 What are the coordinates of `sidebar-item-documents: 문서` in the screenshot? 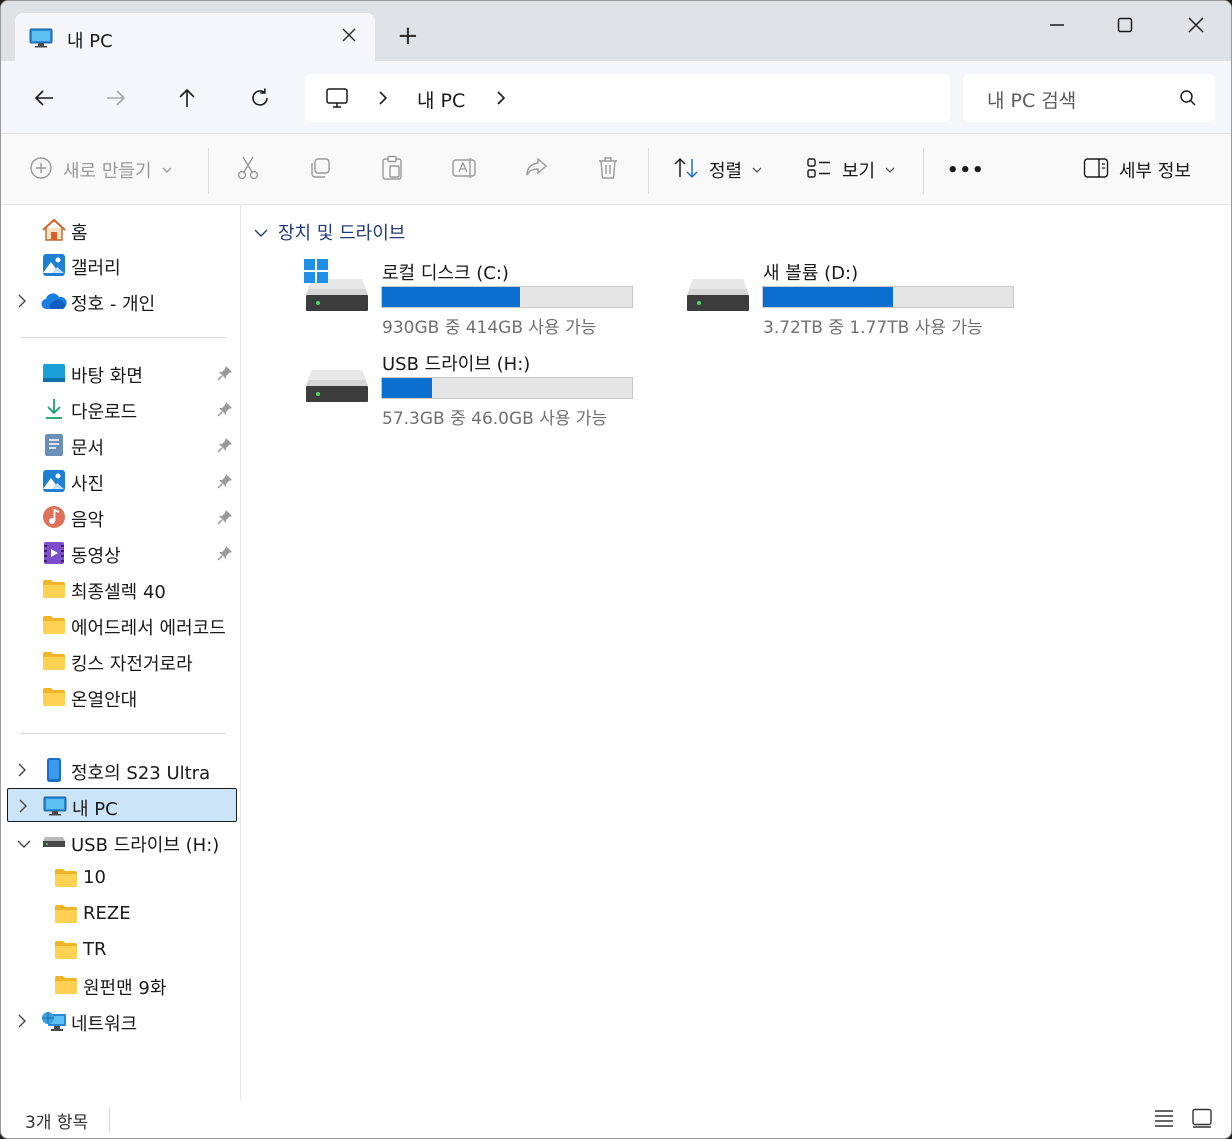 It's located at (122, 445).